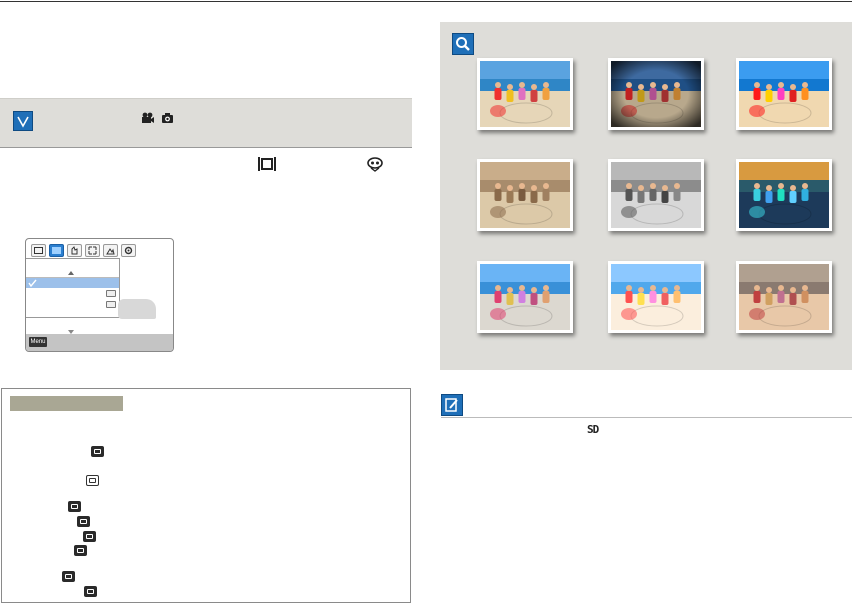 This screenshot has width=852, height=604. What do you see at coordinates (83, 251) in the screenshot?
I see `menu-tabs` at bounding box center [83, 251].